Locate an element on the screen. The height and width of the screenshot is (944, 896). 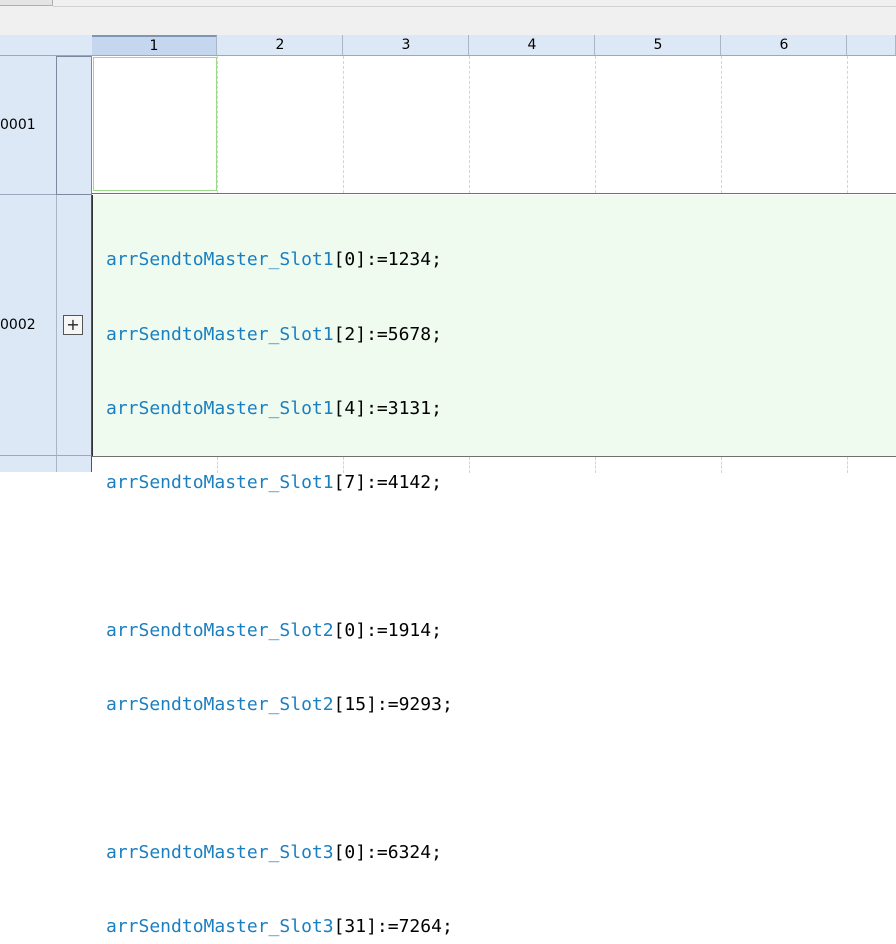
code-line: arrSendtoMaster_Slot1[7]:=4142; is located at coordinates (274, 482).